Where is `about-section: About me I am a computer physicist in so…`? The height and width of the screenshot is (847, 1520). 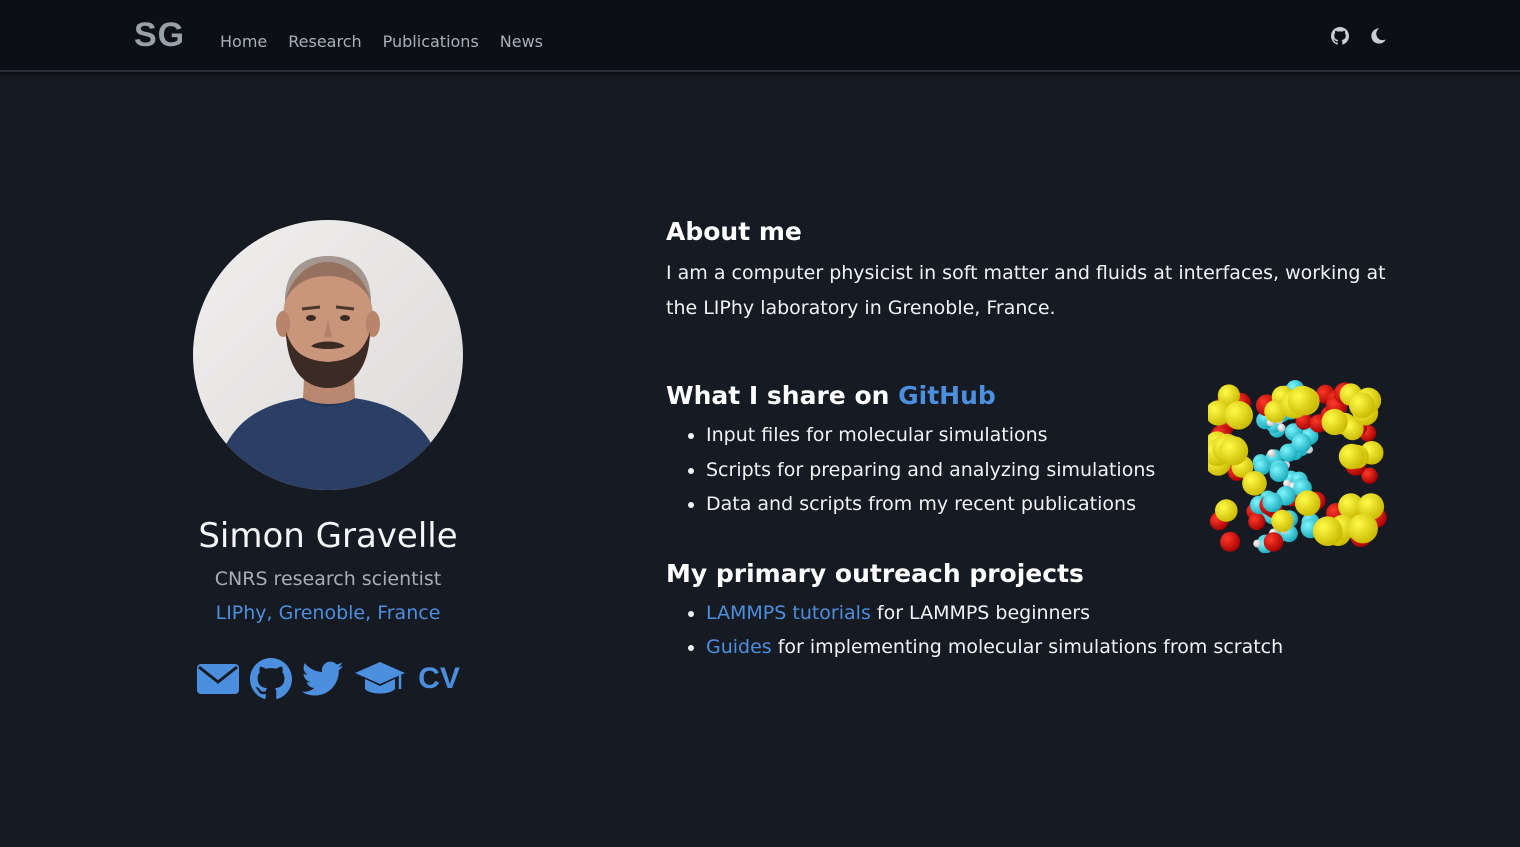 about-section: About me I am a computer physicist in so… is located at coordinates (1028, 270).